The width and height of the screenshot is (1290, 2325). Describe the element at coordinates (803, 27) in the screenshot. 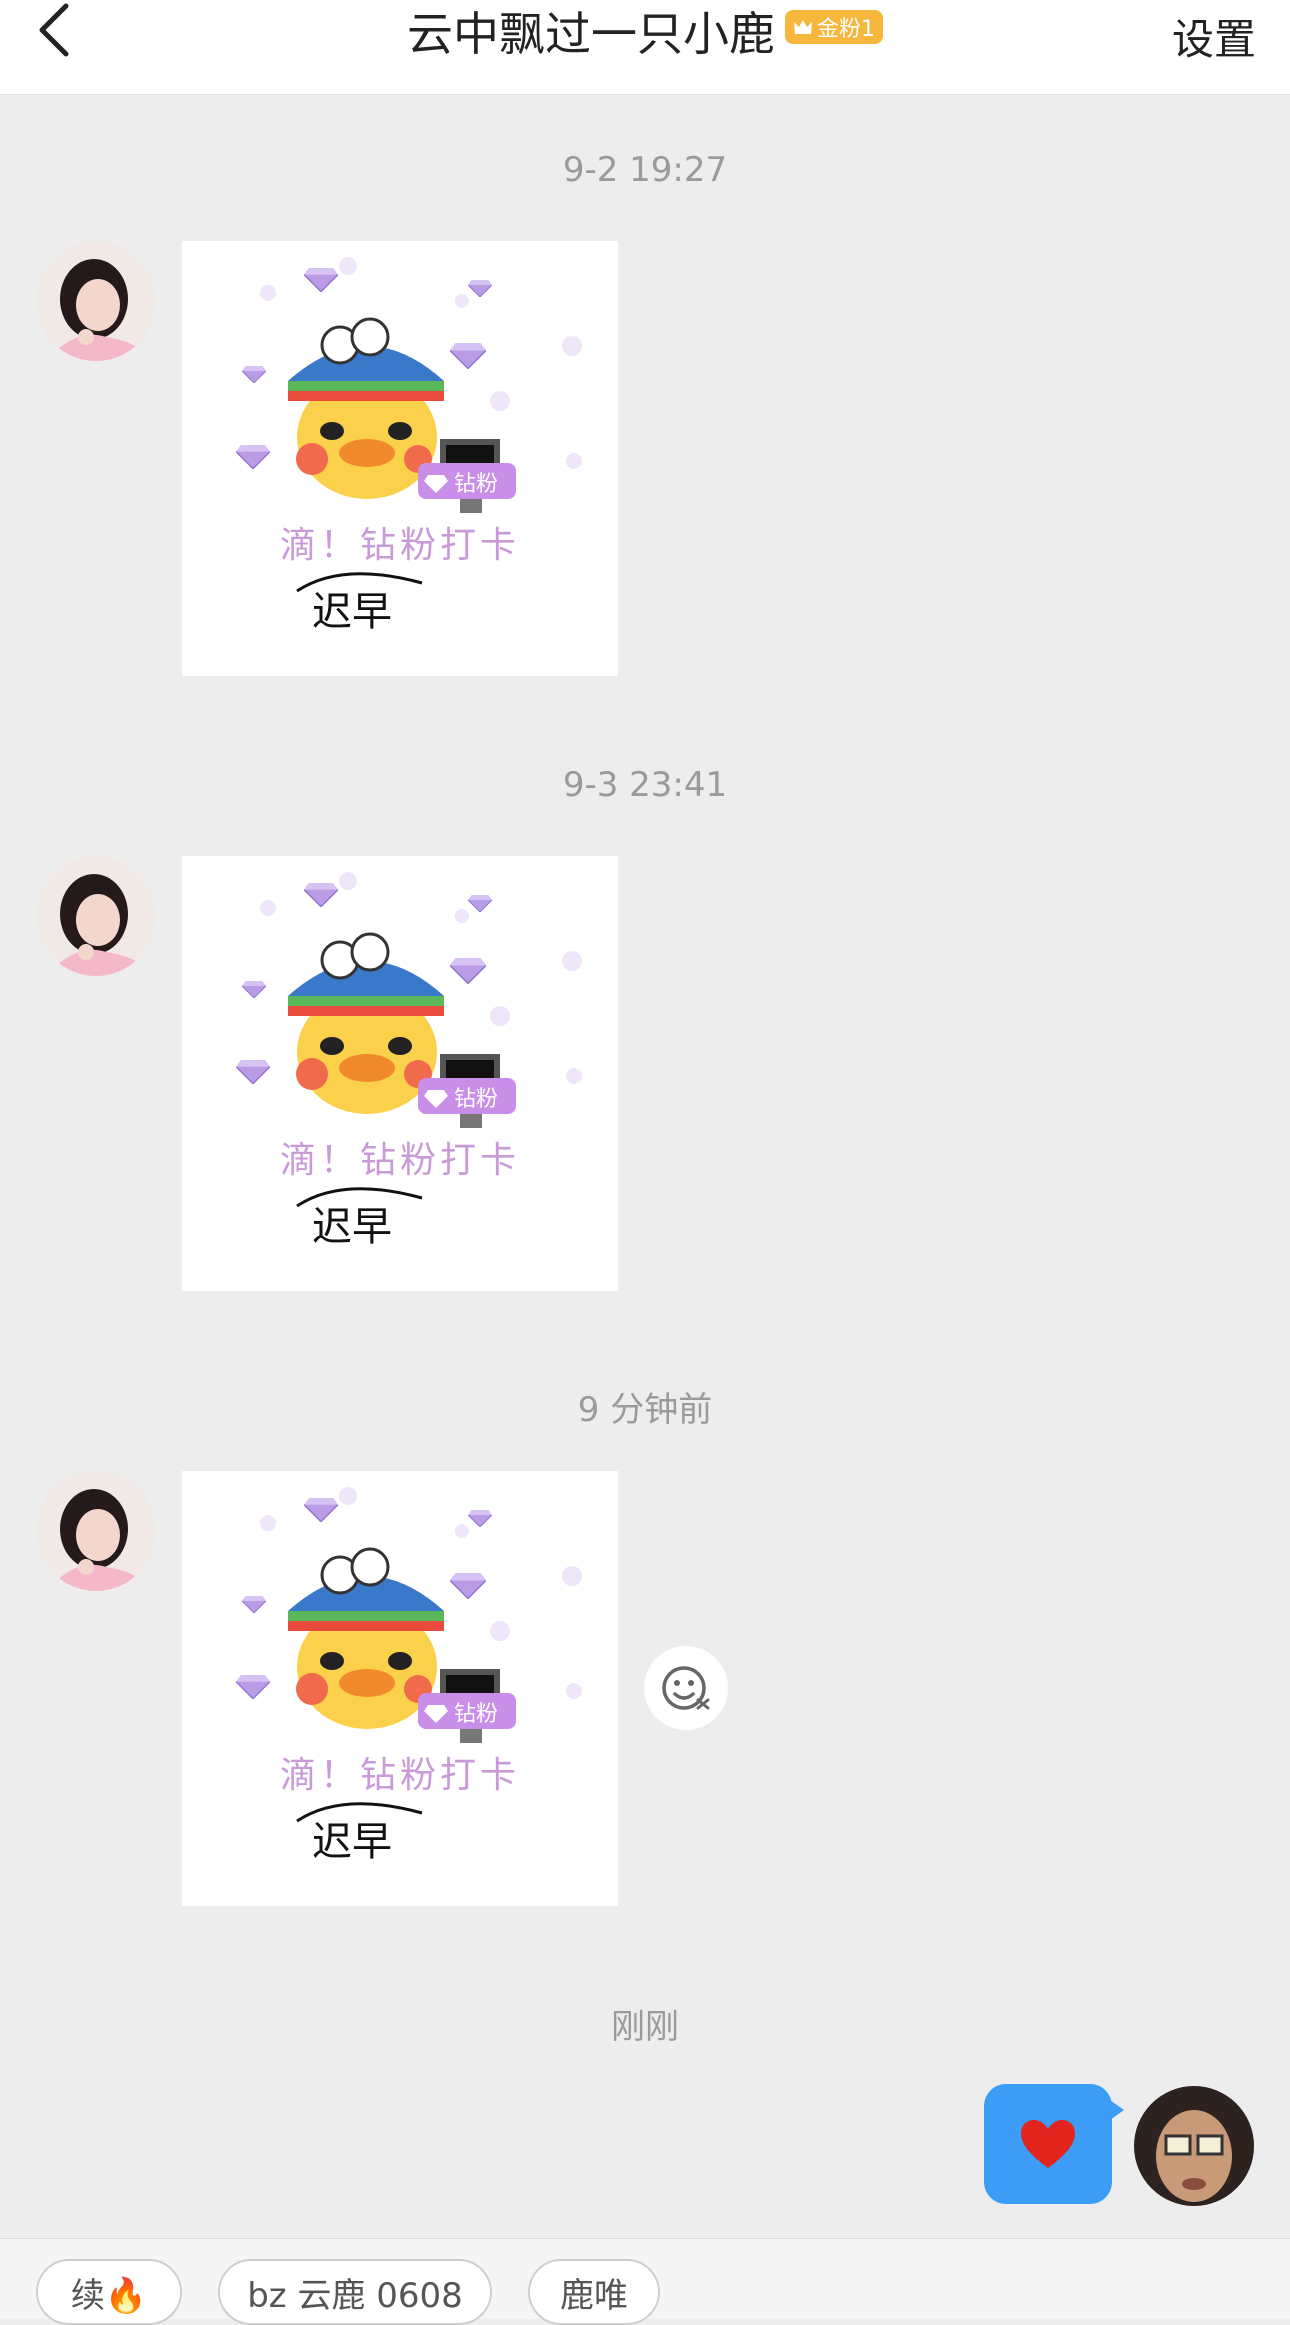

I see `crown-icon` at that location.